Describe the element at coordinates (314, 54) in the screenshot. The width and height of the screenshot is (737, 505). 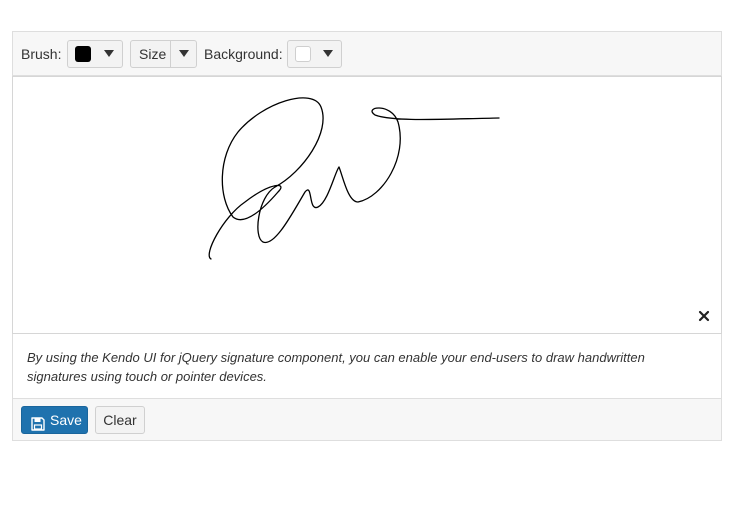
I see `background-color-picker` at that location.